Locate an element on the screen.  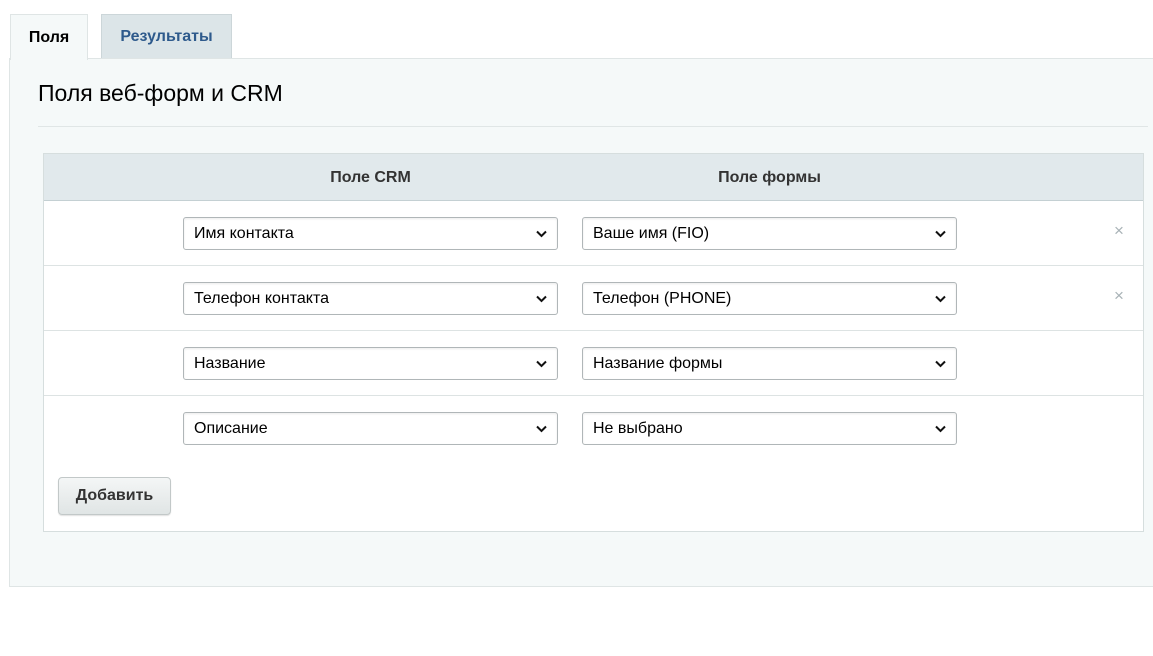
form-field-value: Не выбрано is located at coordinates (638, 428).